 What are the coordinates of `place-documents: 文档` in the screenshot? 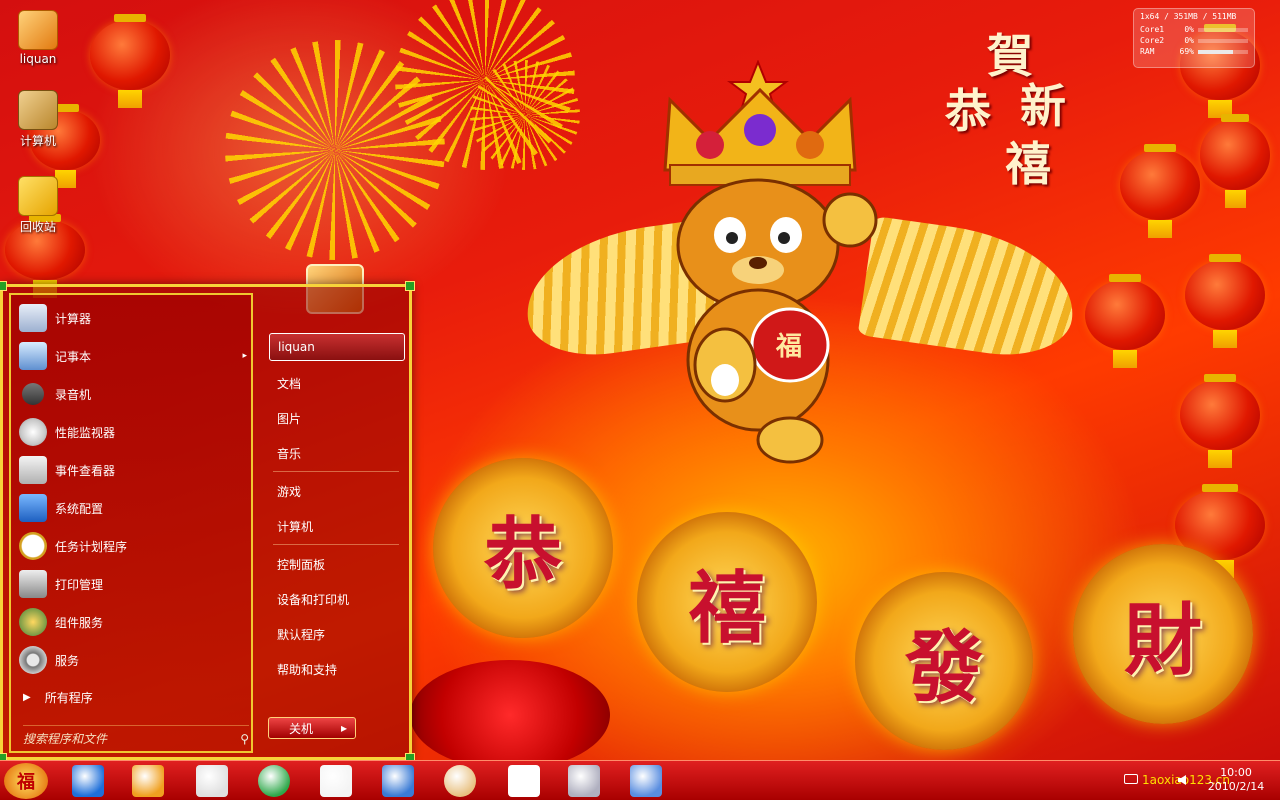 It's located at (337, 383).